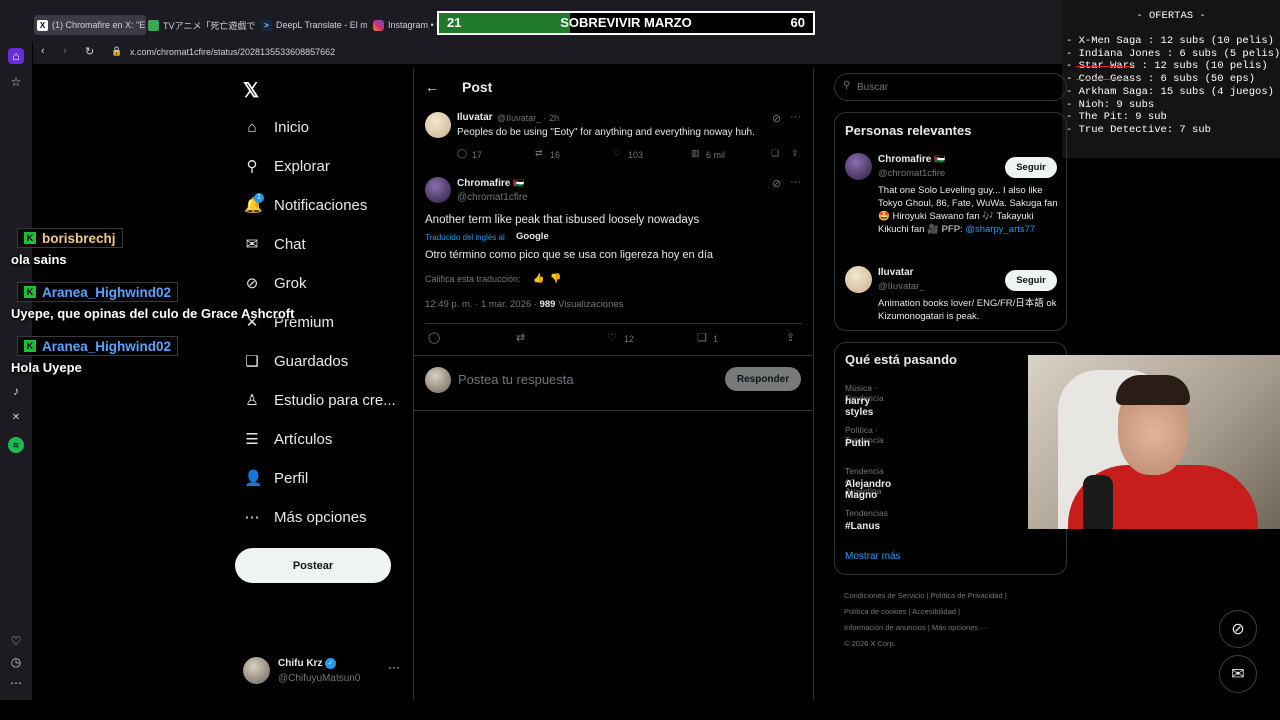  What do you see at coordinates (763, 379) in the screenshot?
I see `reply-button: Responder` at bounding box center [763, 379].